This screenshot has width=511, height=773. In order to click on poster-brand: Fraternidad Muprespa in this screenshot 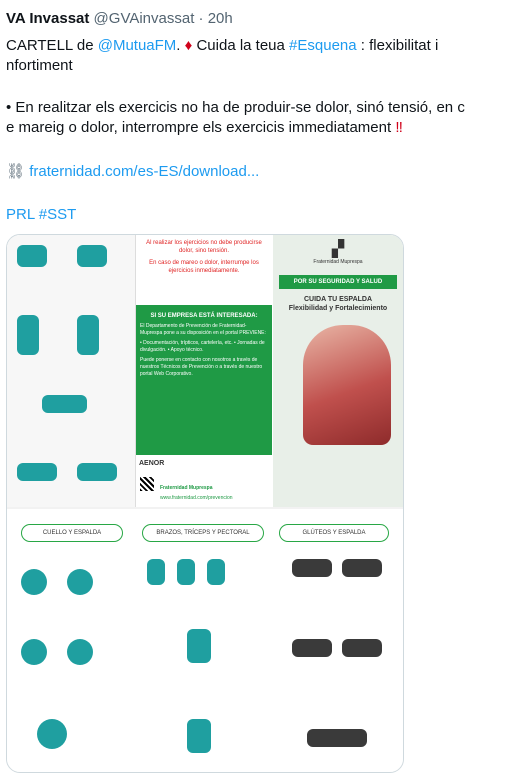, I will do `click(186, 488)`.